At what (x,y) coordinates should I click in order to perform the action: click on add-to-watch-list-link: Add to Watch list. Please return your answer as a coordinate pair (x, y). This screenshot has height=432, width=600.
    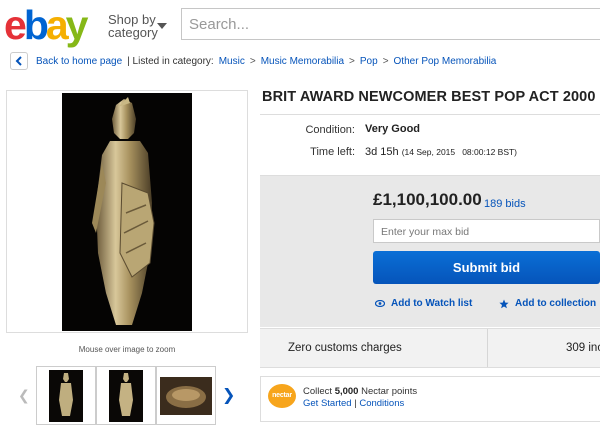
    Looking at the image, I should click on (423, 303).